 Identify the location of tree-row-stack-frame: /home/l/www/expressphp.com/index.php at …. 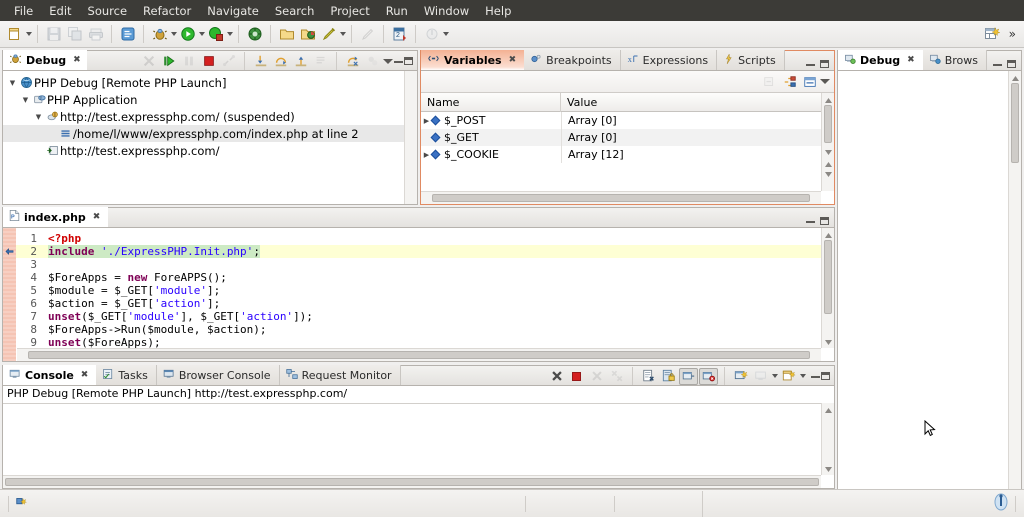
(210, 133).